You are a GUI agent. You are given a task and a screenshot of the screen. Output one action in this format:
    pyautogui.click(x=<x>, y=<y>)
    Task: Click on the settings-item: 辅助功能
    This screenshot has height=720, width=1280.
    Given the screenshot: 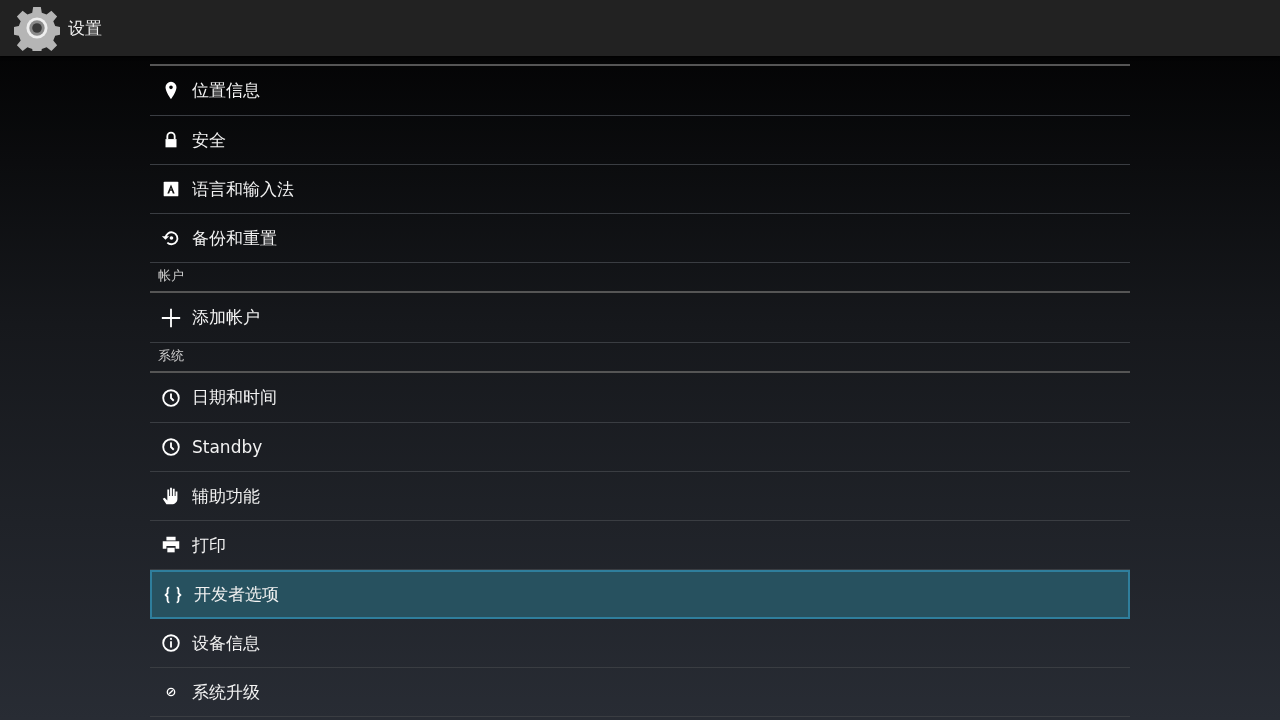 What is the action you would take?
    pyautogui.click(x=640, y=496)
    